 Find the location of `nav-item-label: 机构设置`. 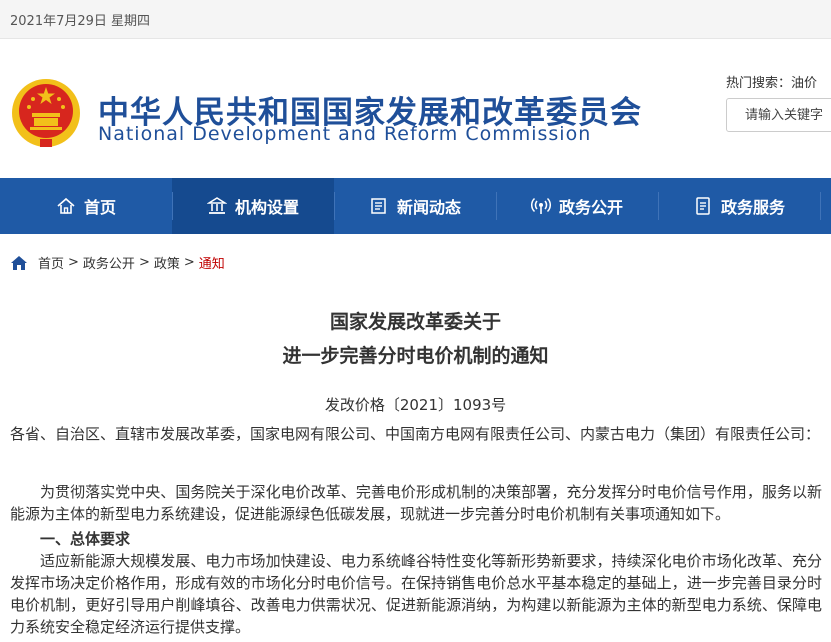

nav-item-label: 机构设置 is located at coordinates (266, 207).